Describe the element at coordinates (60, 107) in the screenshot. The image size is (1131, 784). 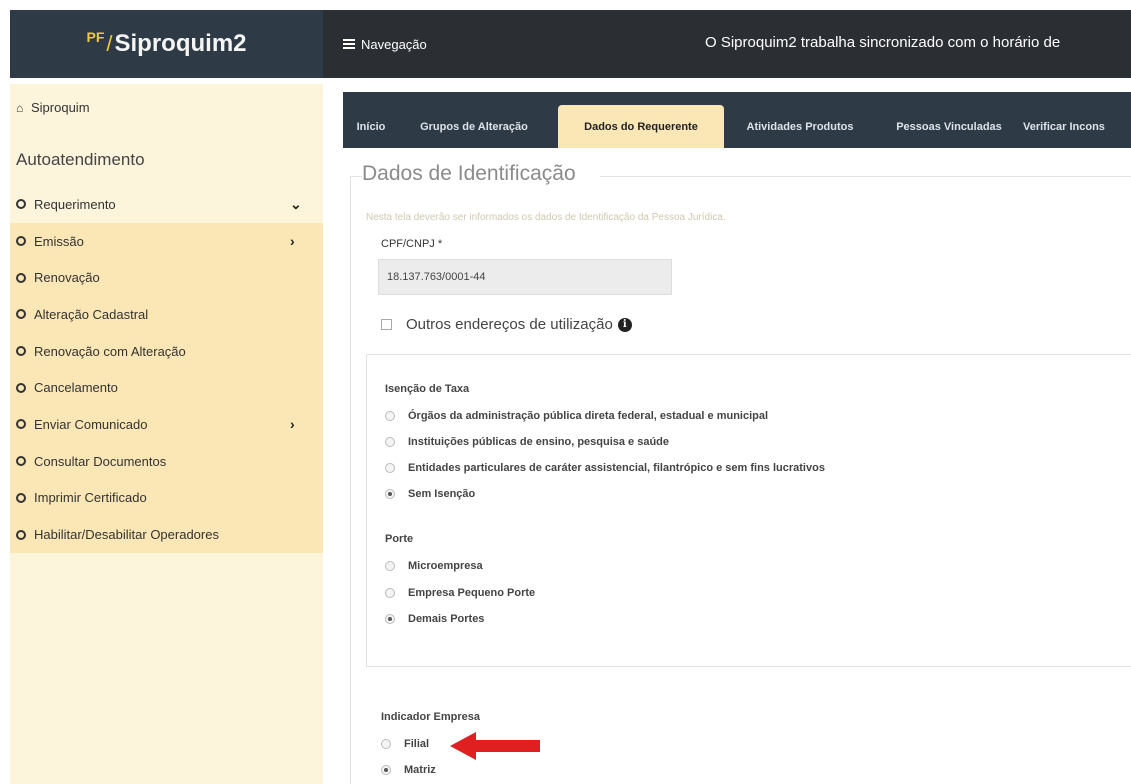
I see `sidebar-home-label: Siproquim` at that location.